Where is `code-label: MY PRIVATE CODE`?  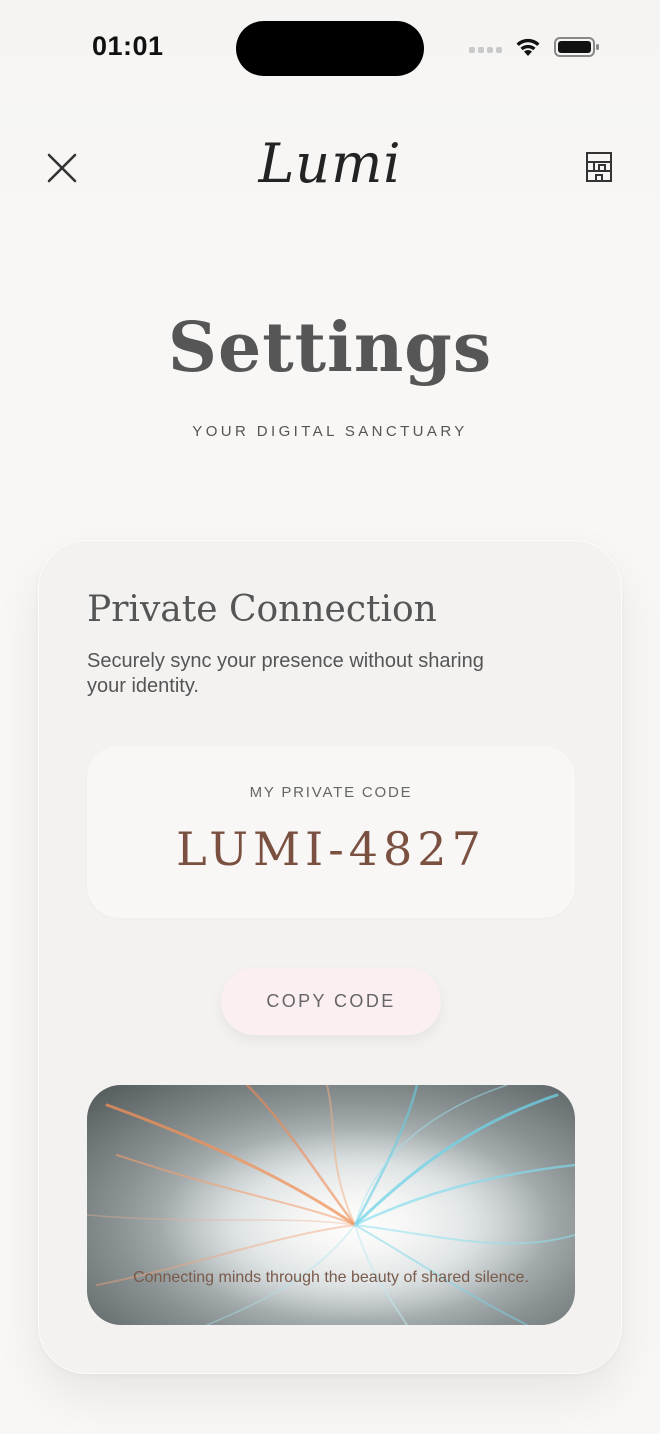 code-label: MY PRIVATE CODE is located at coordinates (331, 792).